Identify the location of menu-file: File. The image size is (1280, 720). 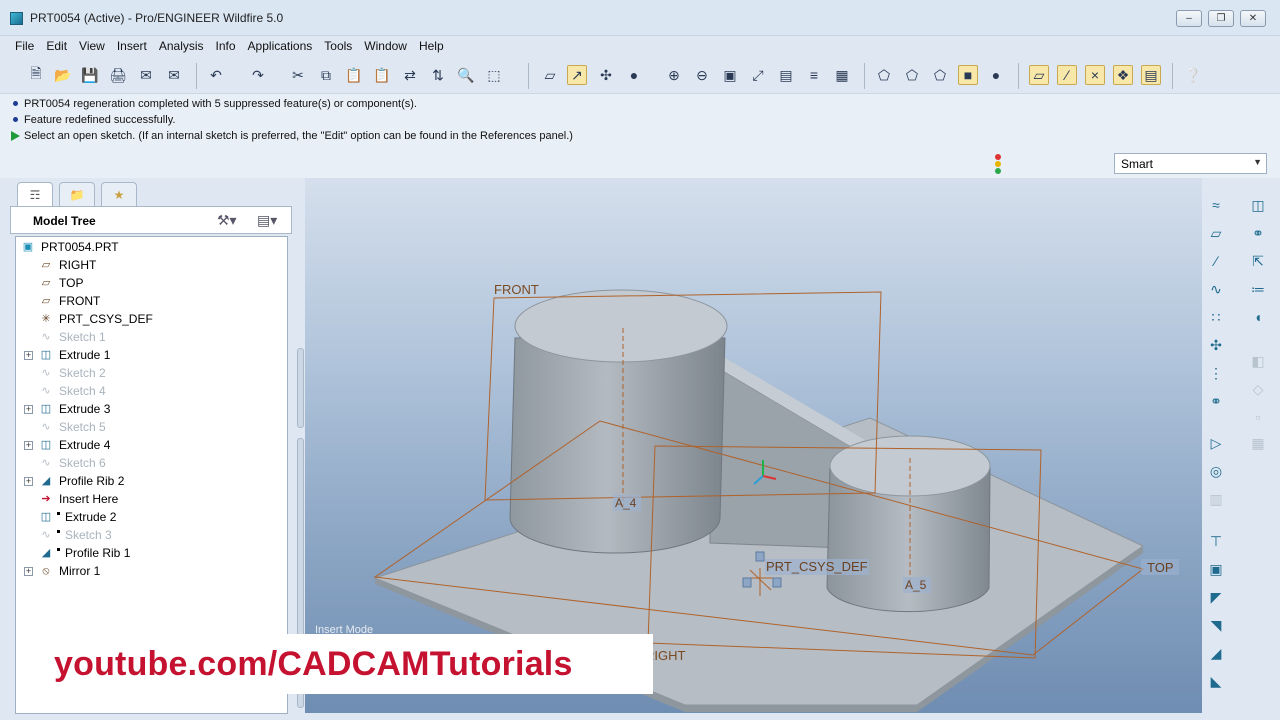
(24, 47).